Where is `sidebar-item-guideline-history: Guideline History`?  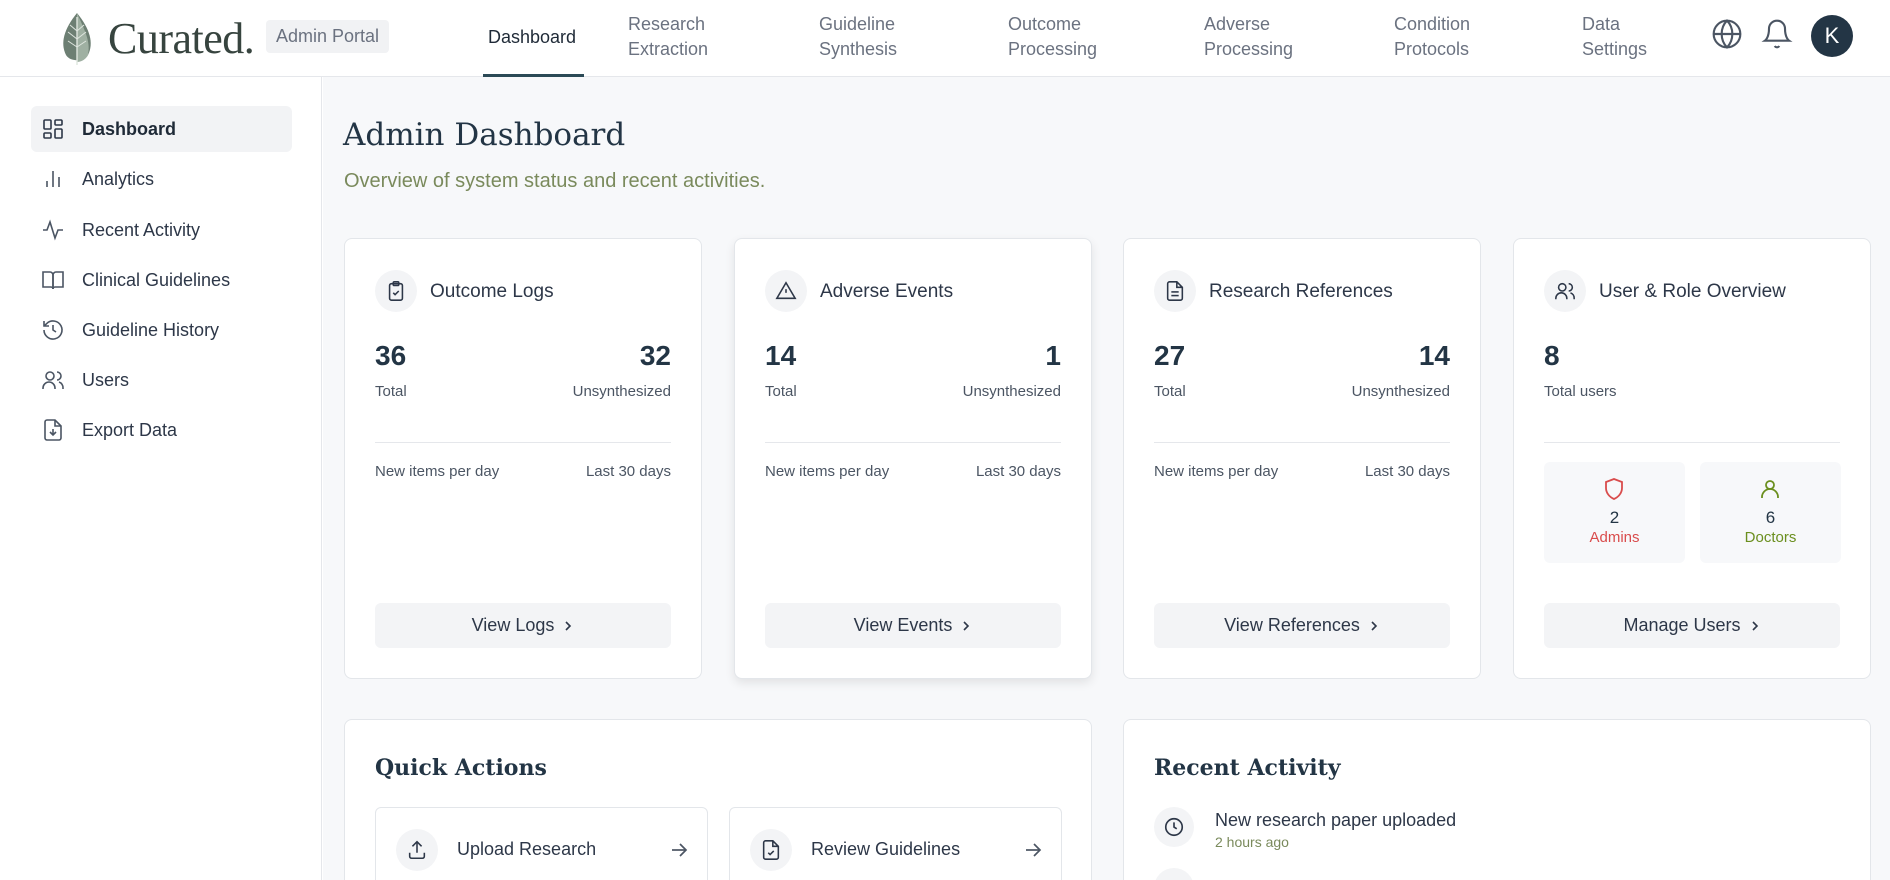 sidebar-item-guideline-history: Guideline History is located at coordinates (161, 330).